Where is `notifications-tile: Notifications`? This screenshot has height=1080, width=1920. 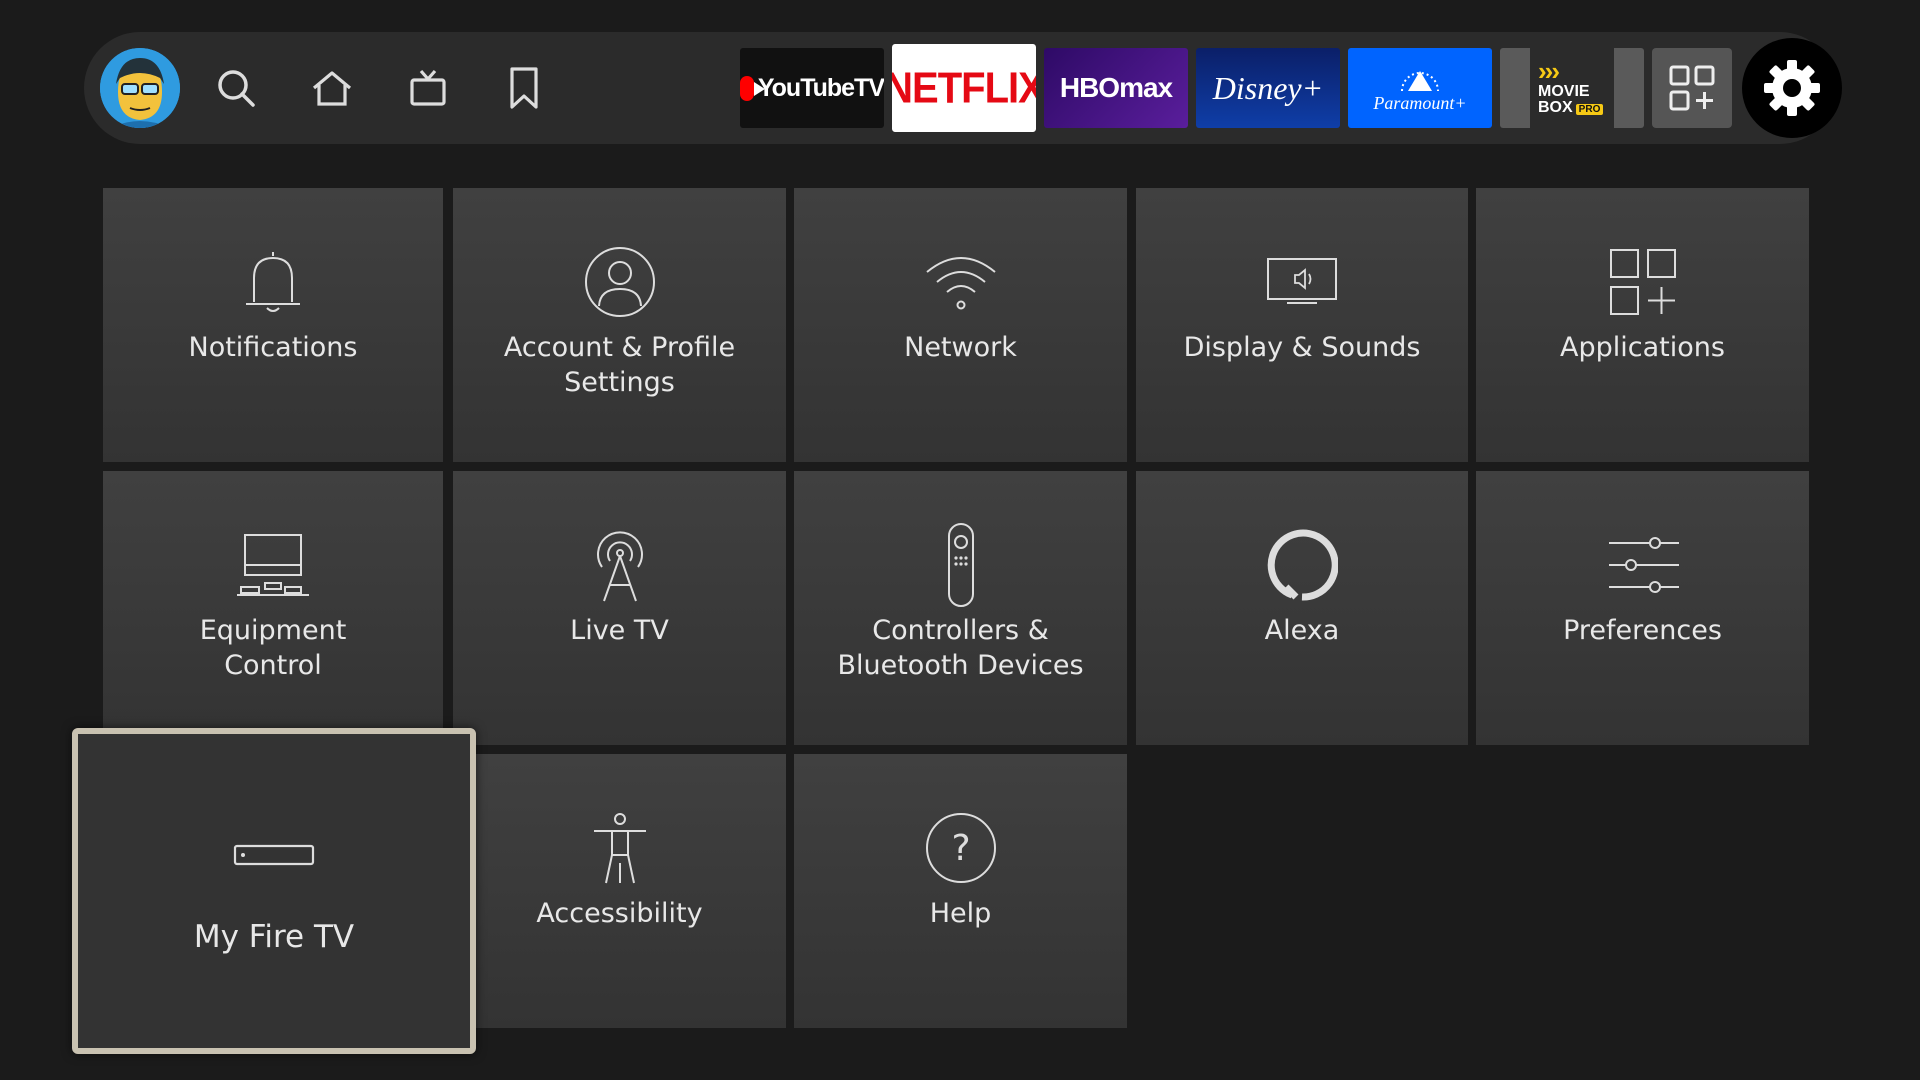
notifications-tile: Notifications is located at coordinates (273, 325).